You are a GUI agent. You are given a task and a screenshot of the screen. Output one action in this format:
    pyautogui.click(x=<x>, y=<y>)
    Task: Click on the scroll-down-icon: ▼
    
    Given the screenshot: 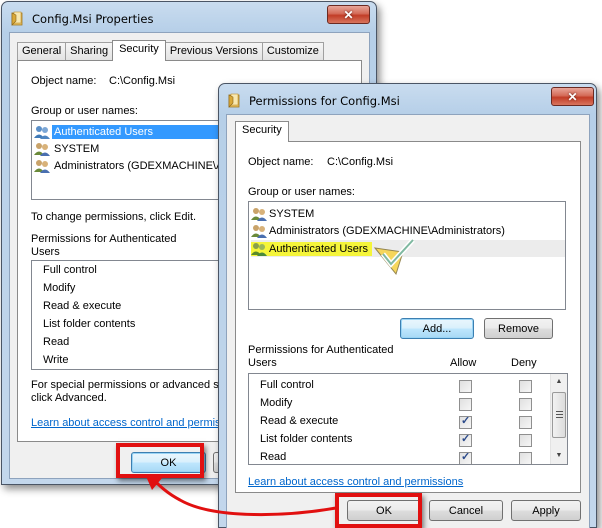 What is the action you would take?
    pyautogui.click(x=559, y=456)
    